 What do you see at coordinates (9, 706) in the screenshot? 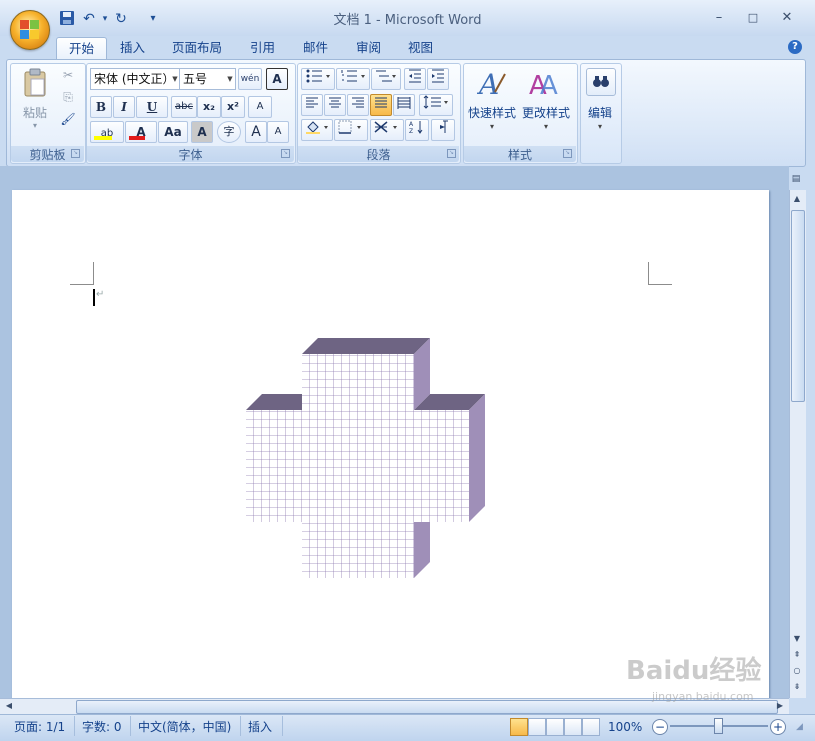
I see `scroll-left-icon: ◀` at bounding box center [9, 706].